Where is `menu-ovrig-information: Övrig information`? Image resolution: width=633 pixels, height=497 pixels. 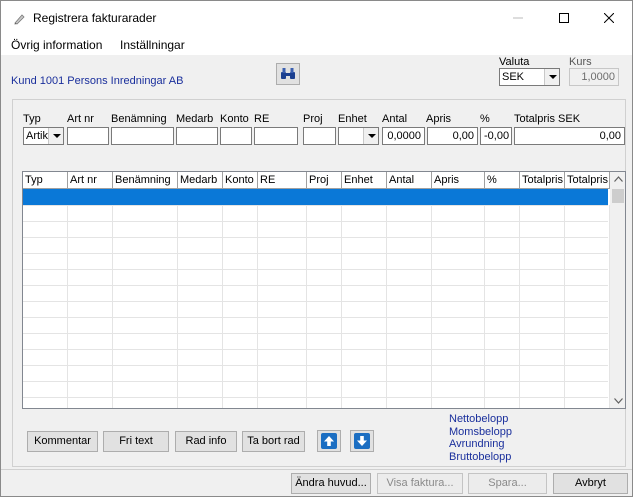
menu-ovrig-information: Övrig information is located at coordinates (56, 45).